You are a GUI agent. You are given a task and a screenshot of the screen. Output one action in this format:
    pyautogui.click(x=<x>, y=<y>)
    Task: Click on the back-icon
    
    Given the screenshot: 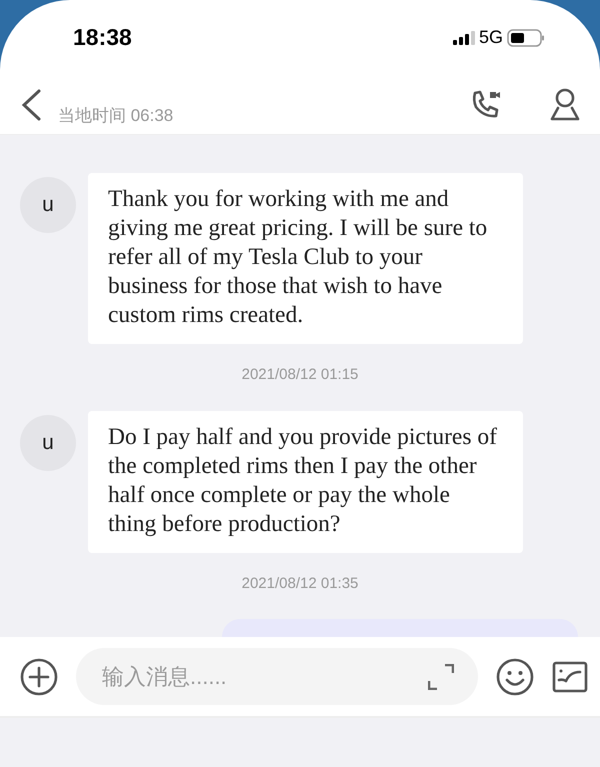 What is the action you would take?
    pyautogui.click(x=31, y=105)
    